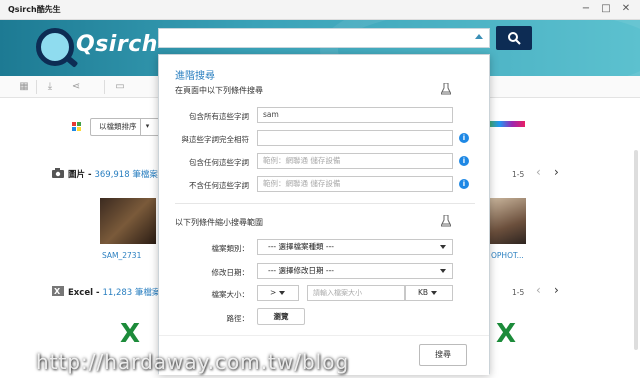  I want to click on size-operator-value: >, so click(273, 292).